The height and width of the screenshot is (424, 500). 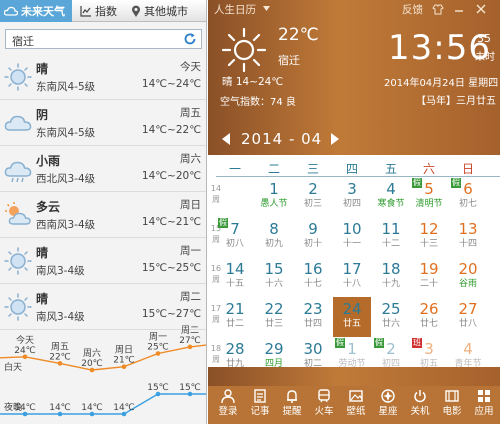 What do you see at coordinates (92, 364) in the screenshot?
I see `day-temperature-label: 20℃` at bounding box center [92, 364].